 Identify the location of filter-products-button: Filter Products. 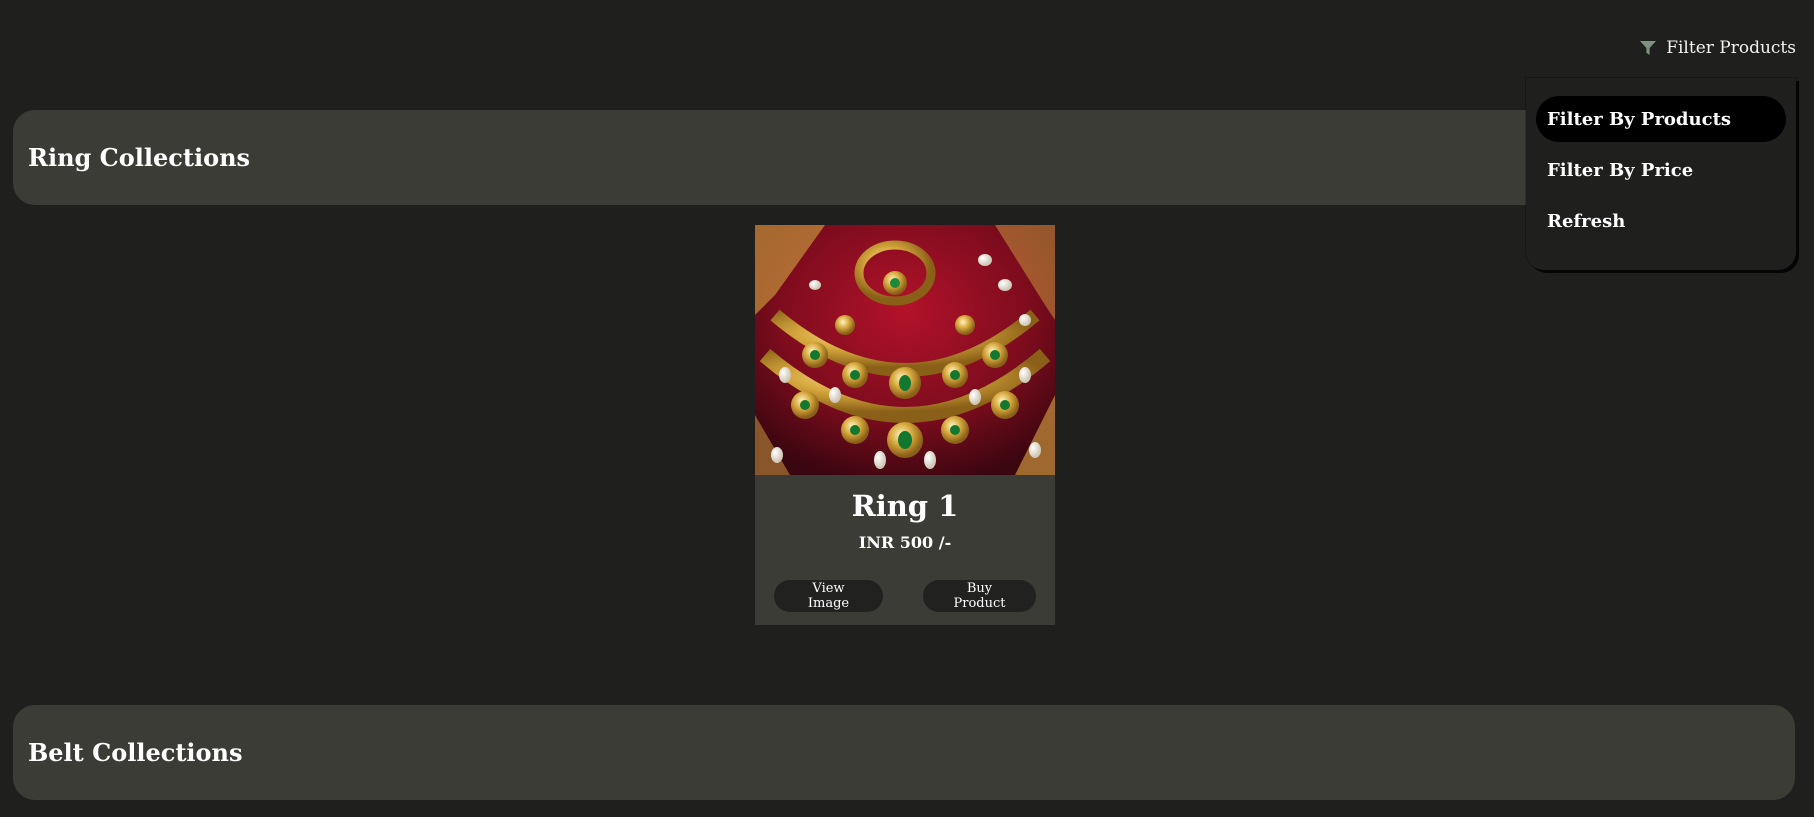
(1718, 48).